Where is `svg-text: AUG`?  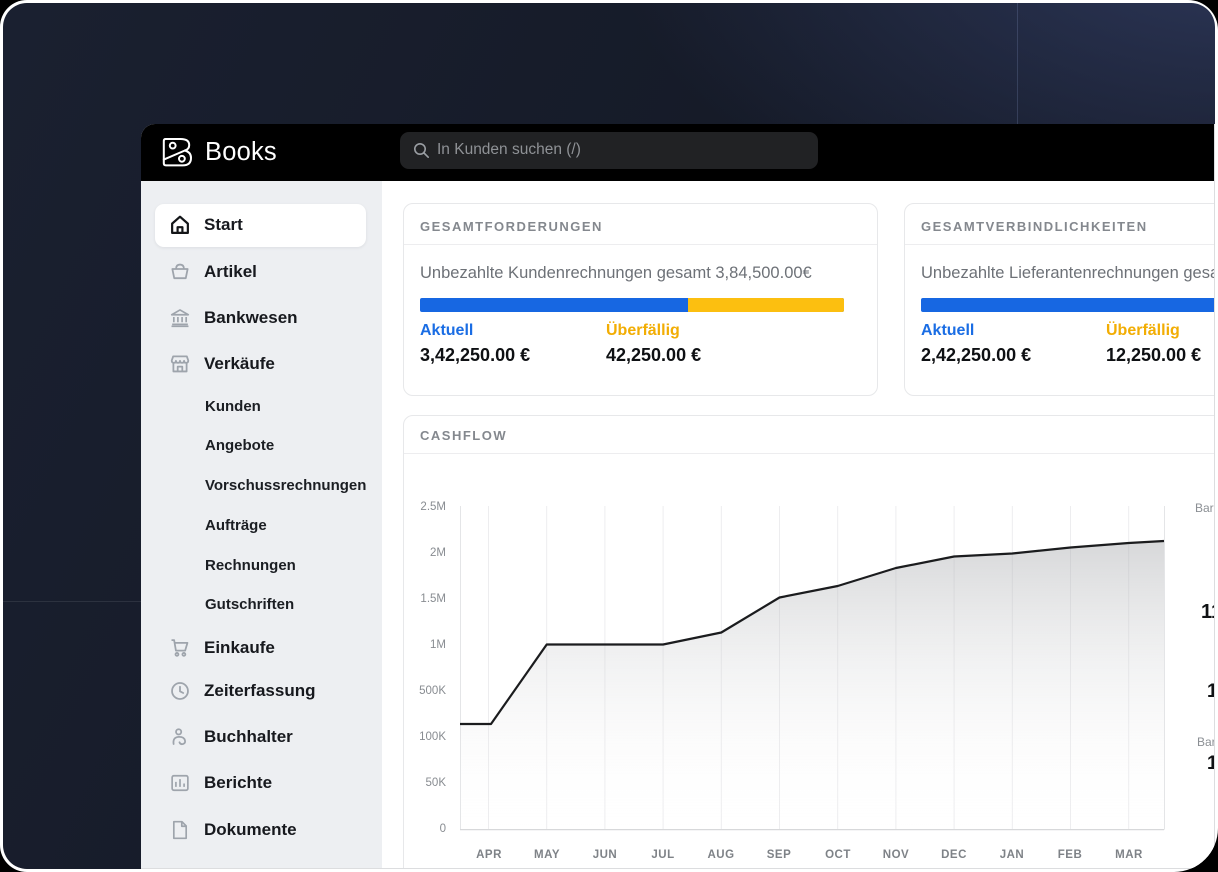 svg-text: AUG is located at coordinates (720, 855).